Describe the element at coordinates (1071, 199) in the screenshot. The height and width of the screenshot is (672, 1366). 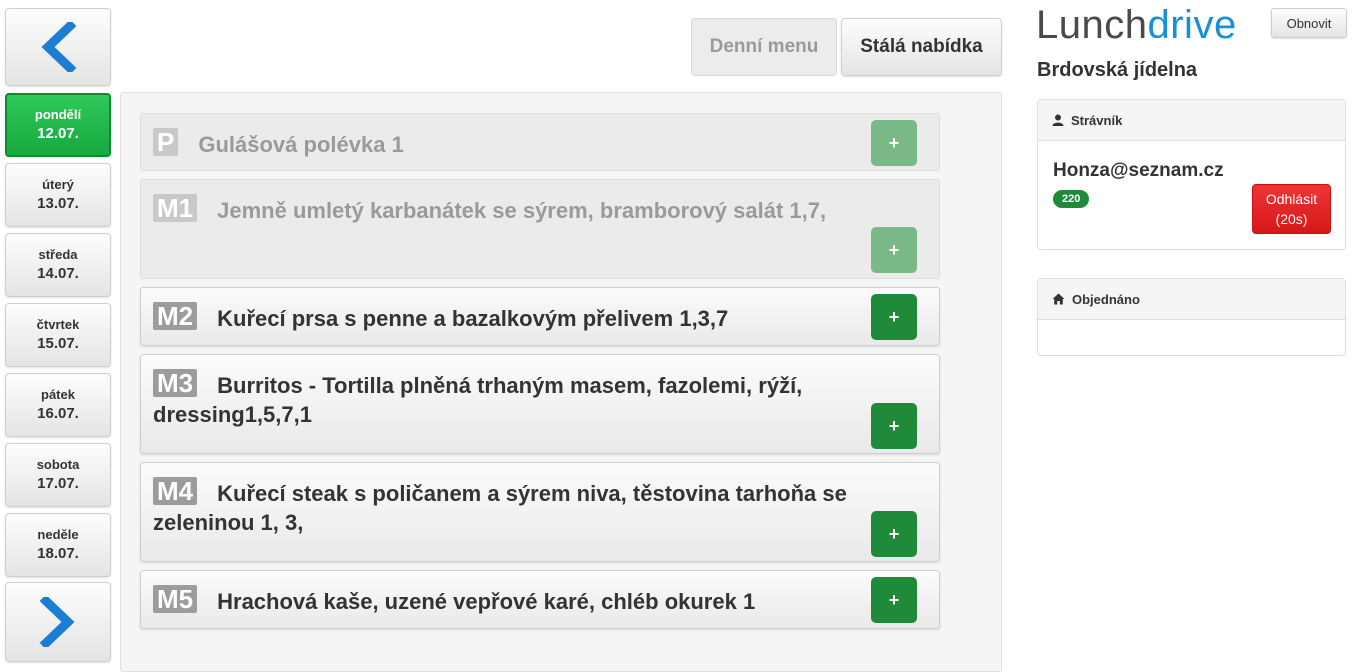
I see `credit-badge: 220` at that location.